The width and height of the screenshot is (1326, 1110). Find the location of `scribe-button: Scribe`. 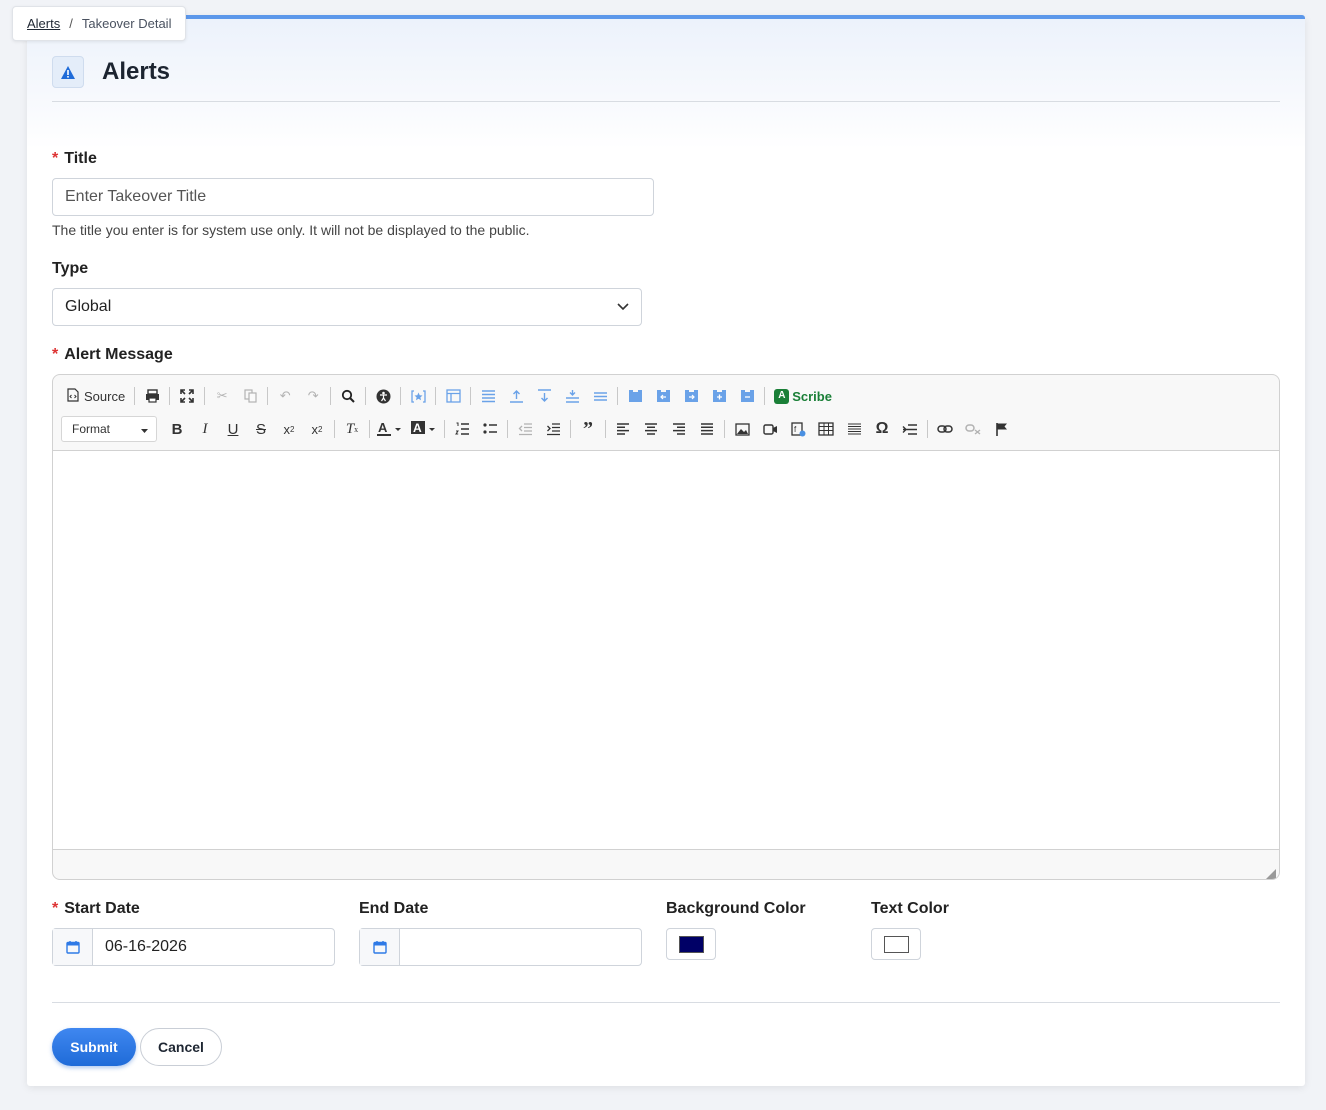

scribe-button: Scribe is located at coordinates (803, 396).